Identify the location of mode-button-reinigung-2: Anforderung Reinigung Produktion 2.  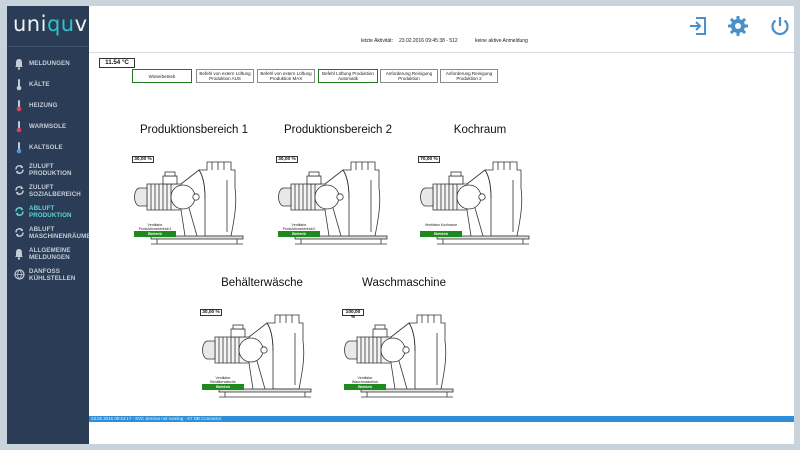
(469, 76).